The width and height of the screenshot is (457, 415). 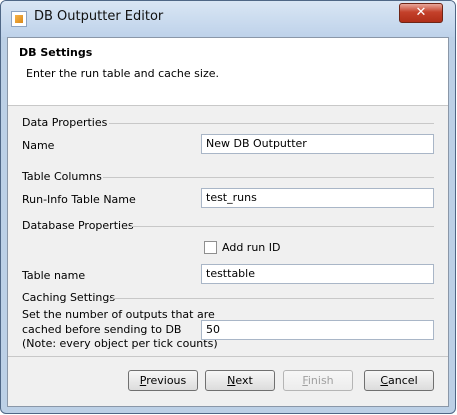 What do you see at coordinates (384, 380) in the screenshot?
I see `cancel-mnemonic: C` at bounding box center [384, 380].